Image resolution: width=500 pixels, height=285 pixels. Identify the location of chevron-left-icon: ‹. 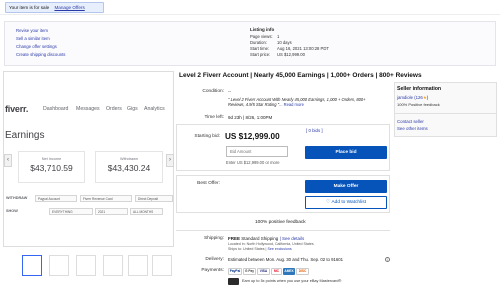
(8, 160).